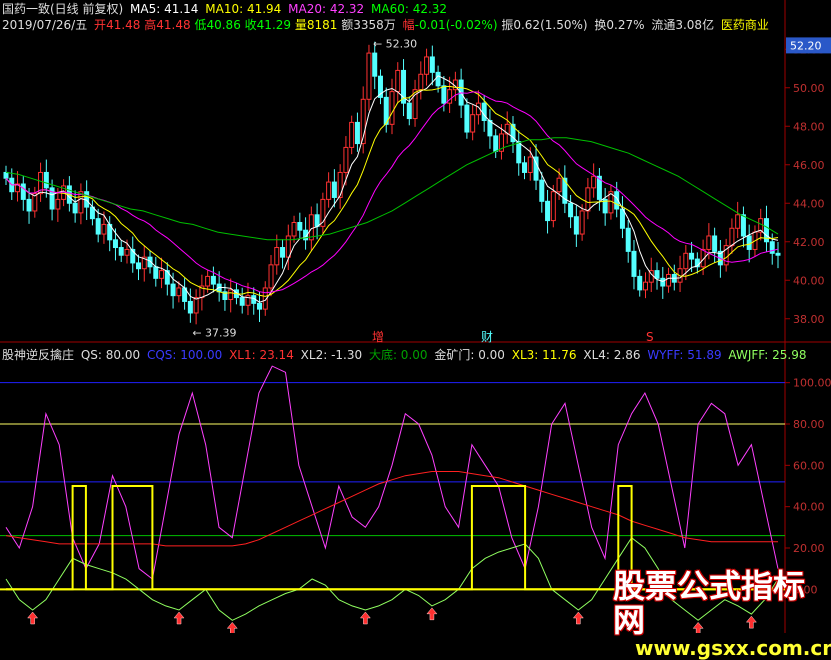  What do you see at coordinates (164, 9) in the screenshot?
I see `ma5-label: MA5: 41.14` at bounding box center [164, 9].